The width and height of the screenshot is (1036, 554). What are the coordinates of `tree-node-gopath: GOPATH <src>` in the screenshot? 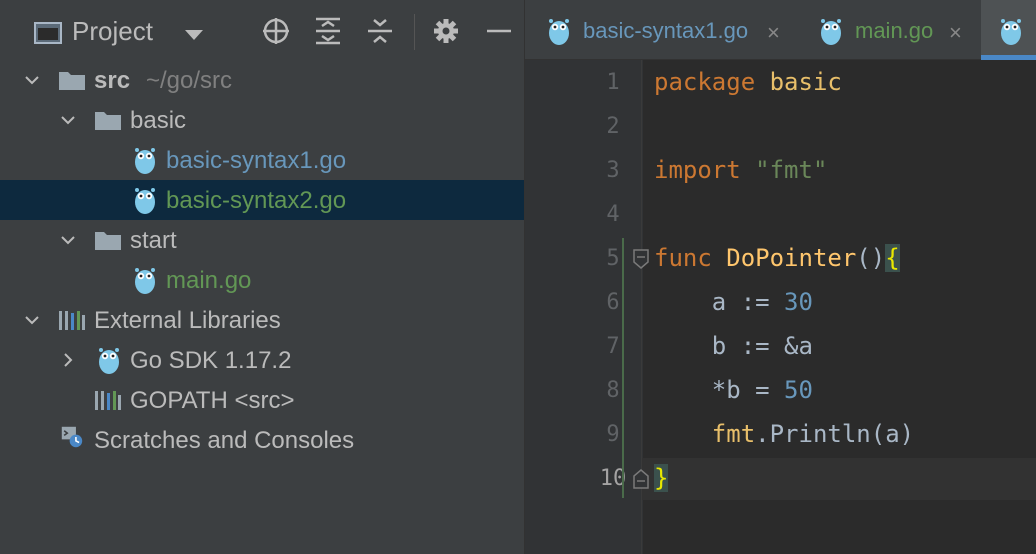 It's located at (262, 400).